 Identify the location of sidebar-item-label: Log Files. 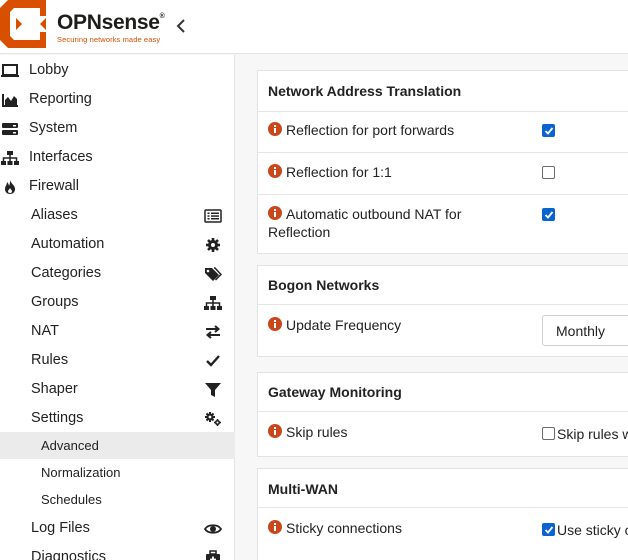
(60, 528).